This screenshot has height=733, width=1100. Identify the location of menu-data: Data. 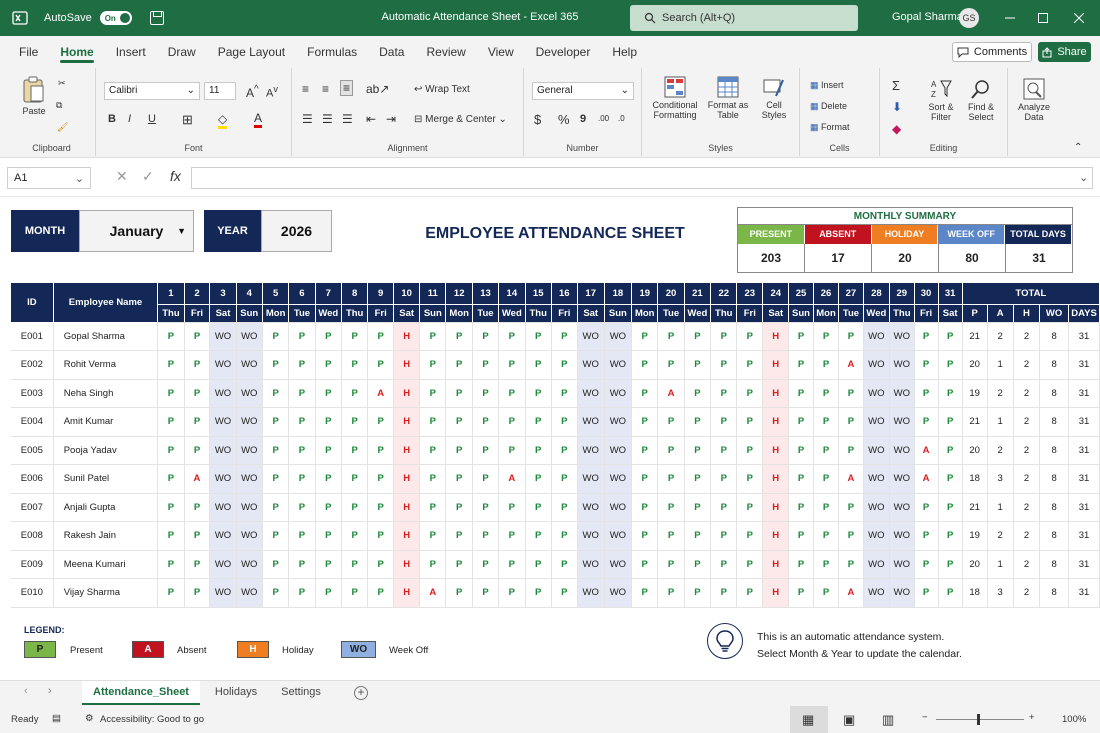
(391, 51).